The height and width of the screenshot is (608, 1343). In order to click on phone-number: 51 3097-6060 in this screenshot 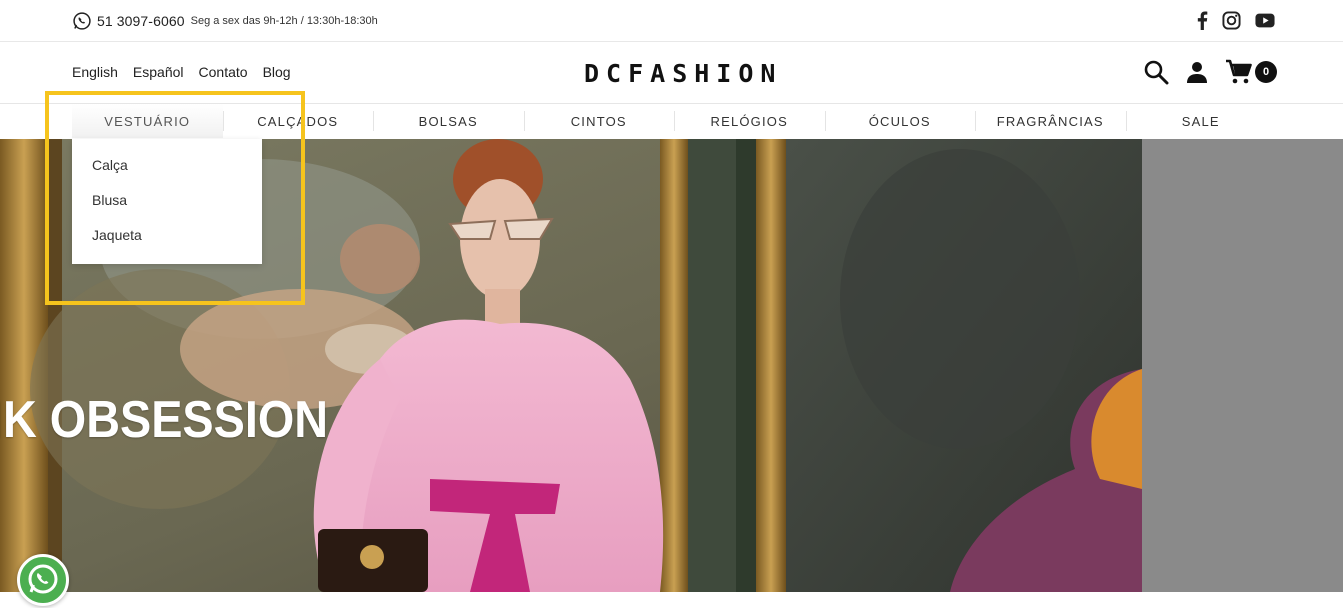, I will do `click(141, 21)`.